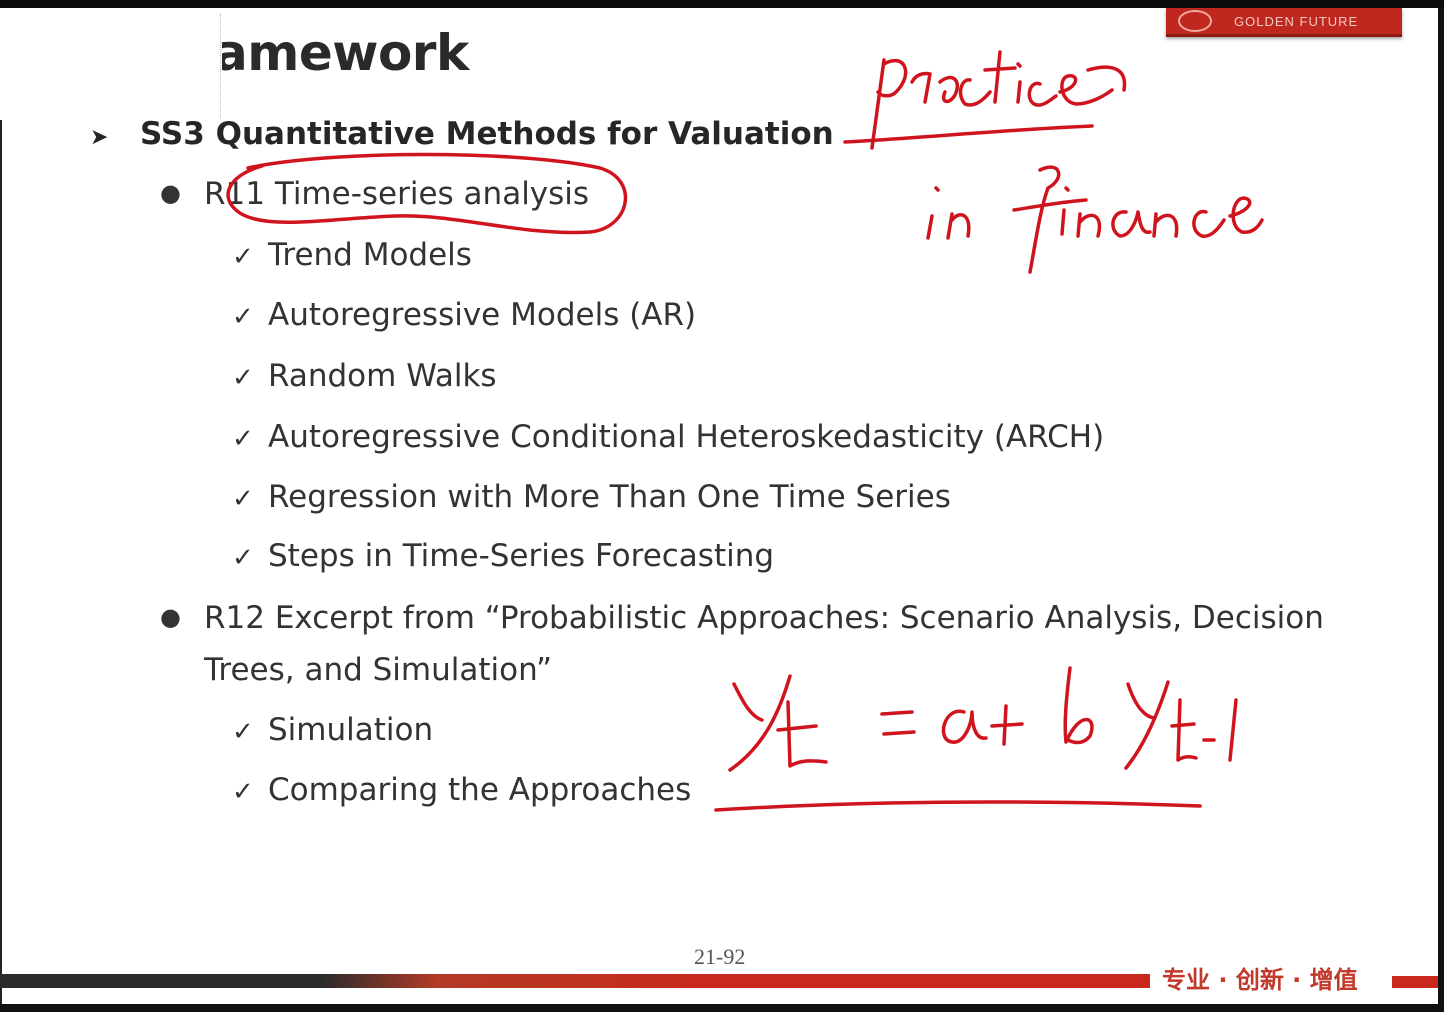 Image resolution: width=1444 pixels, height=1012 pixels. What do you see at coordinates (480, 790) in the screenshot?
I see `list-item-label: Comparing the Approaches` at bounding box center [480, 790].